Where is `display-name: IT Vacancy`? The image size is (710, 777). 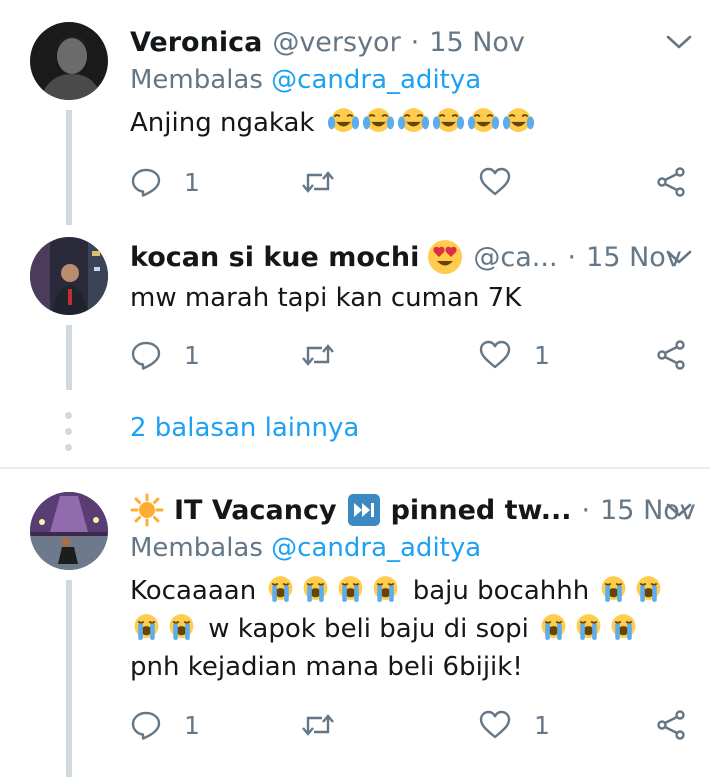
display-name: IT Vacancy is located at coordinates (255, 510).